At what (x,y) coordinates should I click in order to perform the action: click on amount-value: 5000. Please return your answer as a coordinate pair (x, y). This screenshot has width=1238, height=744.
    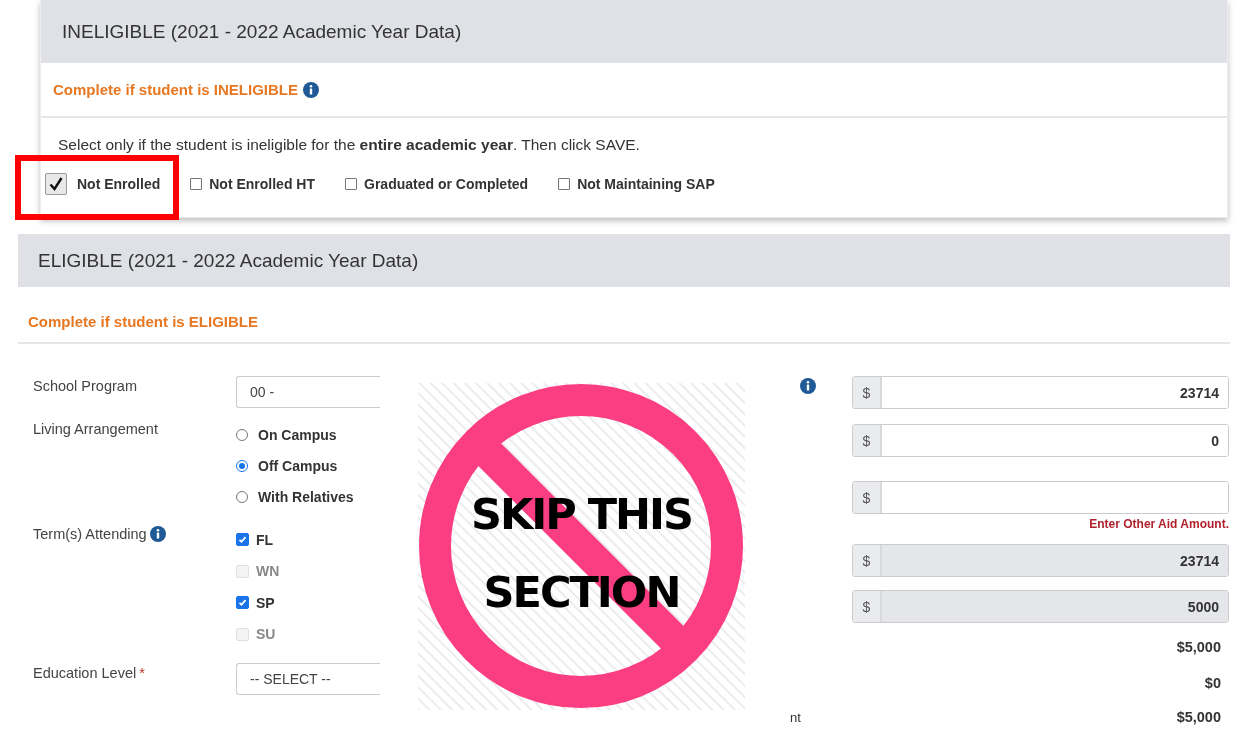
    Looking at the image, I should click on (1203, 606).